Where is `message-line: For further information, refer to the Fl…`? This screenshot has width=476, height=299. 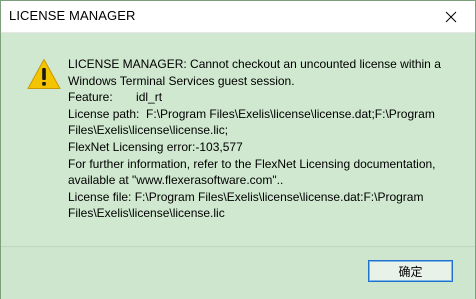 message-line: For further information, refer to the Fl… is located at coordinates (252, 163).